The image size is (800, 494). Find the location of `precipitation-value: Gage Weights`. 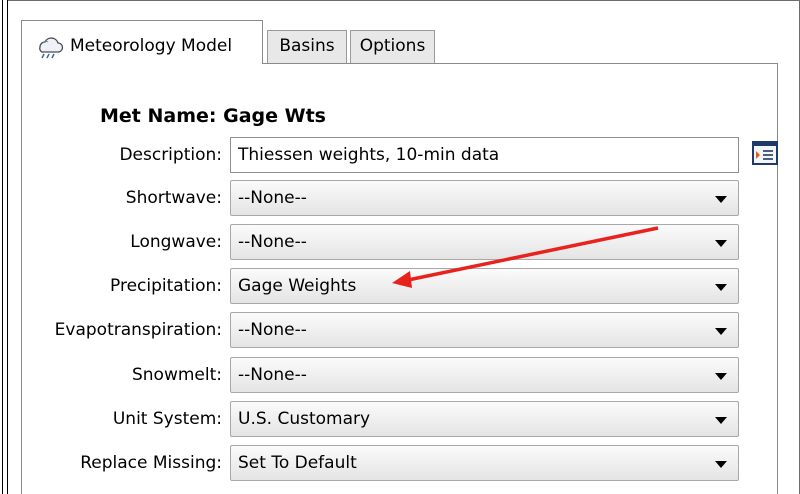

precipitation-value: Gage Weights is located at coordinates (297, 286).